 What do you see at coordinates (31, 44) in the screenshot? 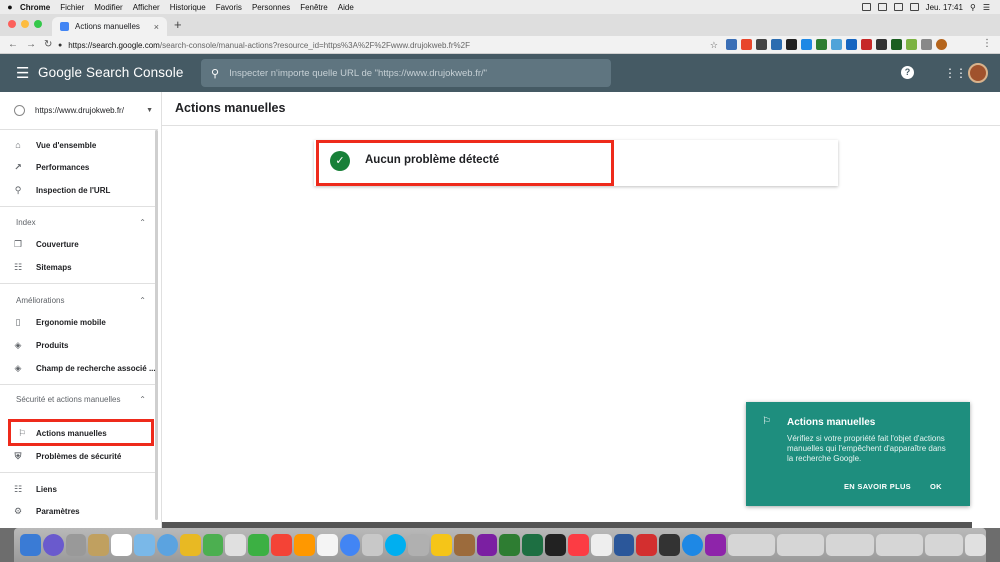
I see `forward-icon: →` at bounding box center [31, 44].